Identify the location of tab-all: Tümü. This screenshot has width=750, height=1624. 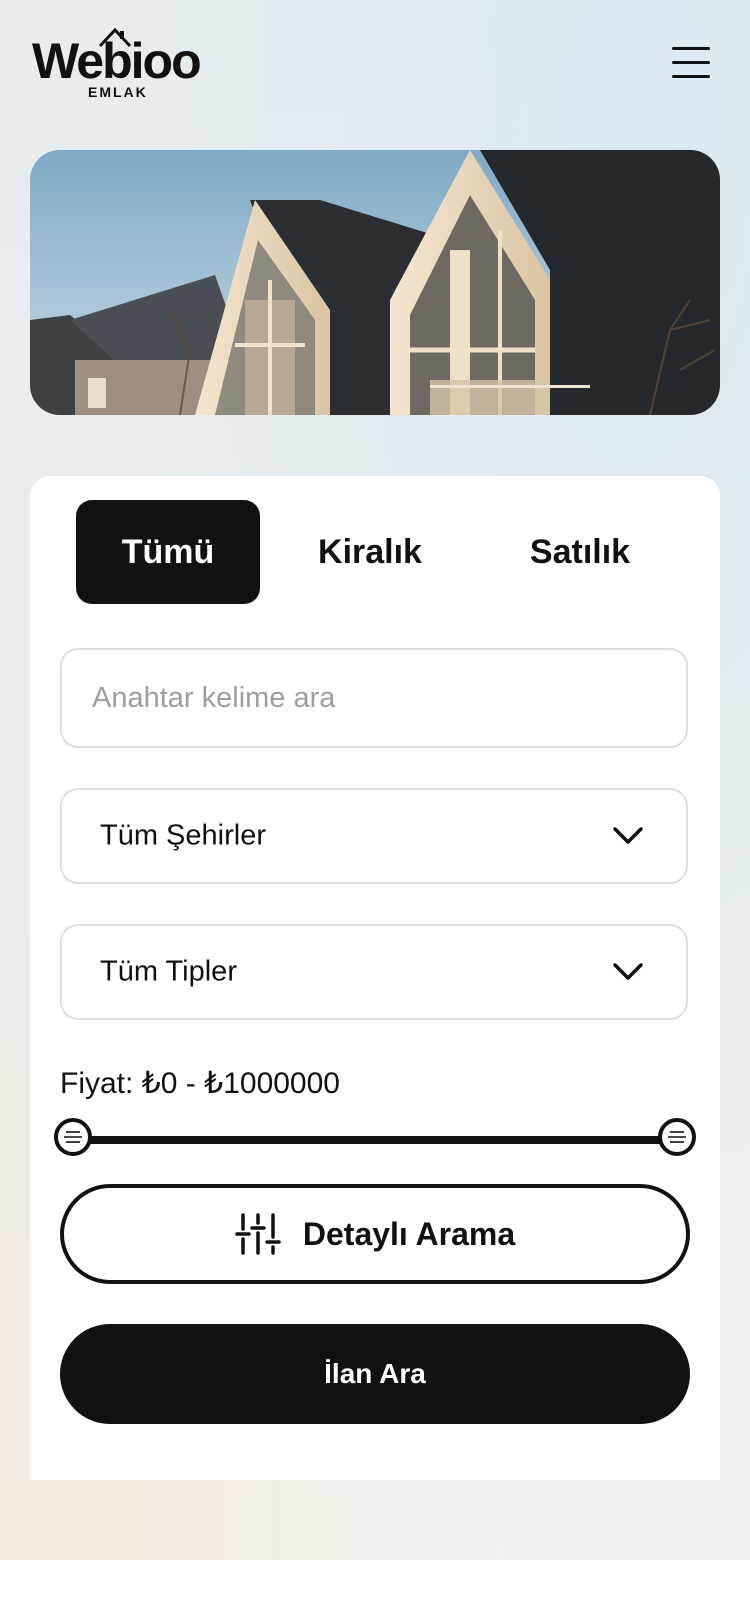
(168, 552).